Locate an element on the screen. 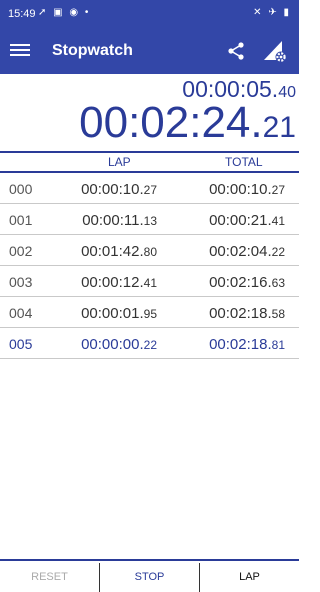 The height and width of the screenshot is (592, 320). lap-time: 00:01:42.80 is located at coordinates (119, 251).